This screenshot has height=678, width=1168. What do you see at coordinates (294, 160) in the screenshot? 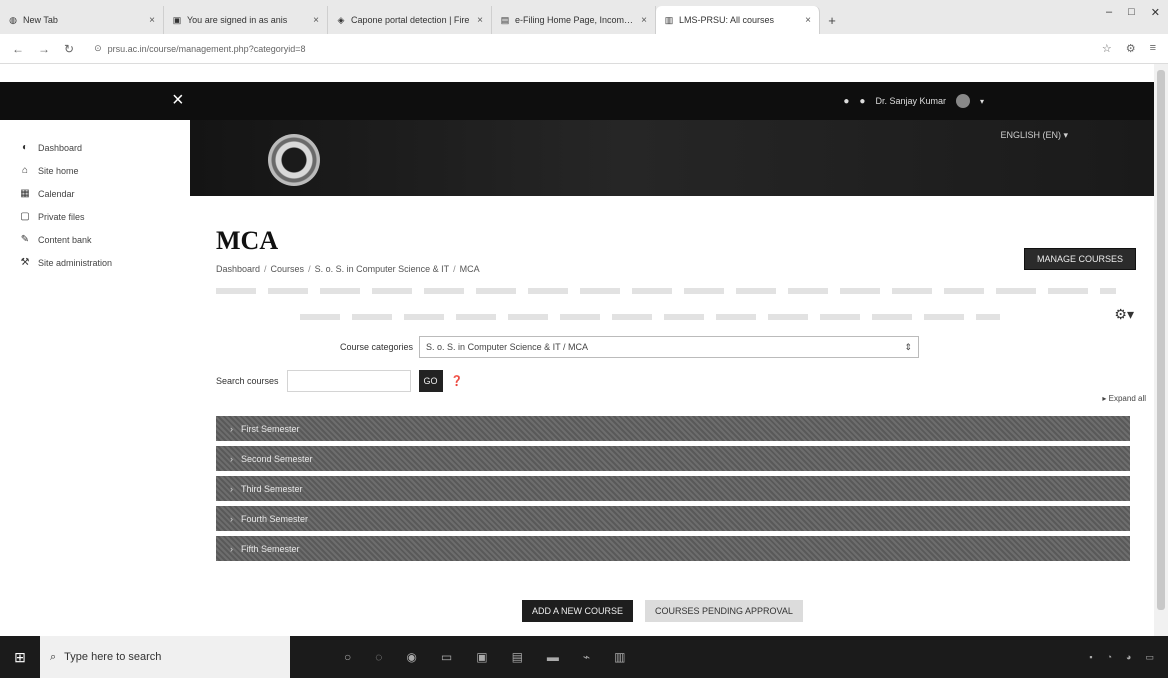
I see `university-logo` at bounding box center [294, 160].